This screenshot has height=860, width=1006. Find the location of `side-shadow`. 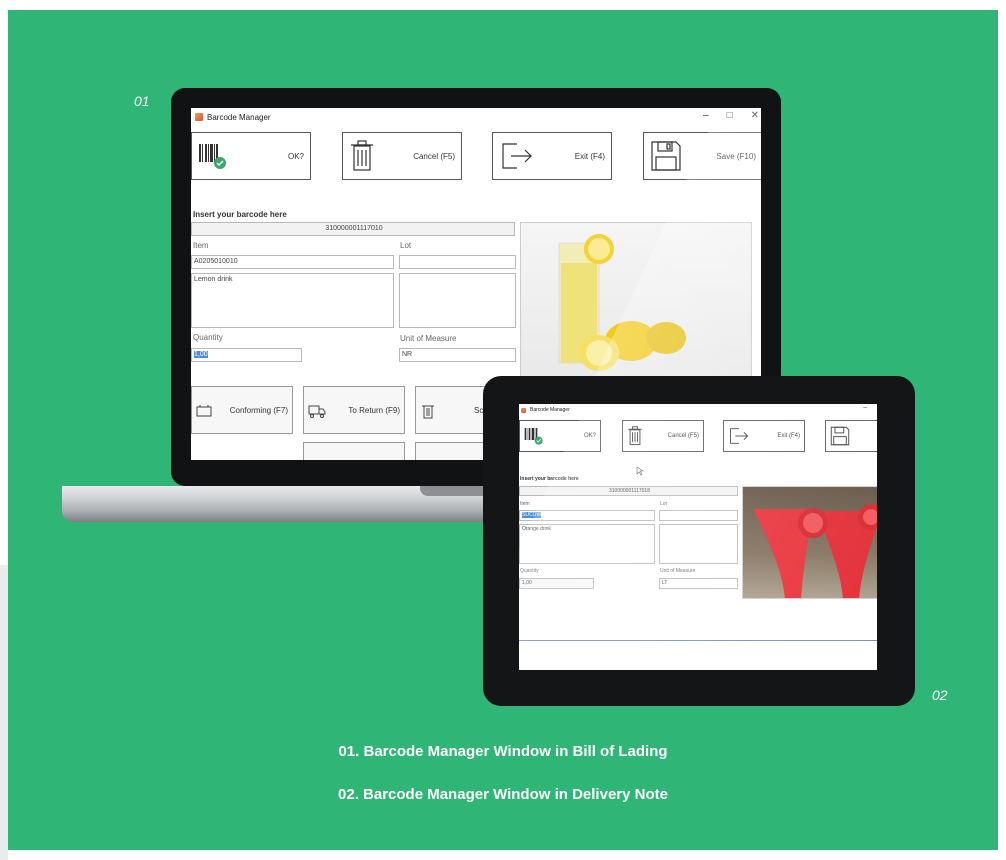

side-shadow is located at coordinates (4, 712).